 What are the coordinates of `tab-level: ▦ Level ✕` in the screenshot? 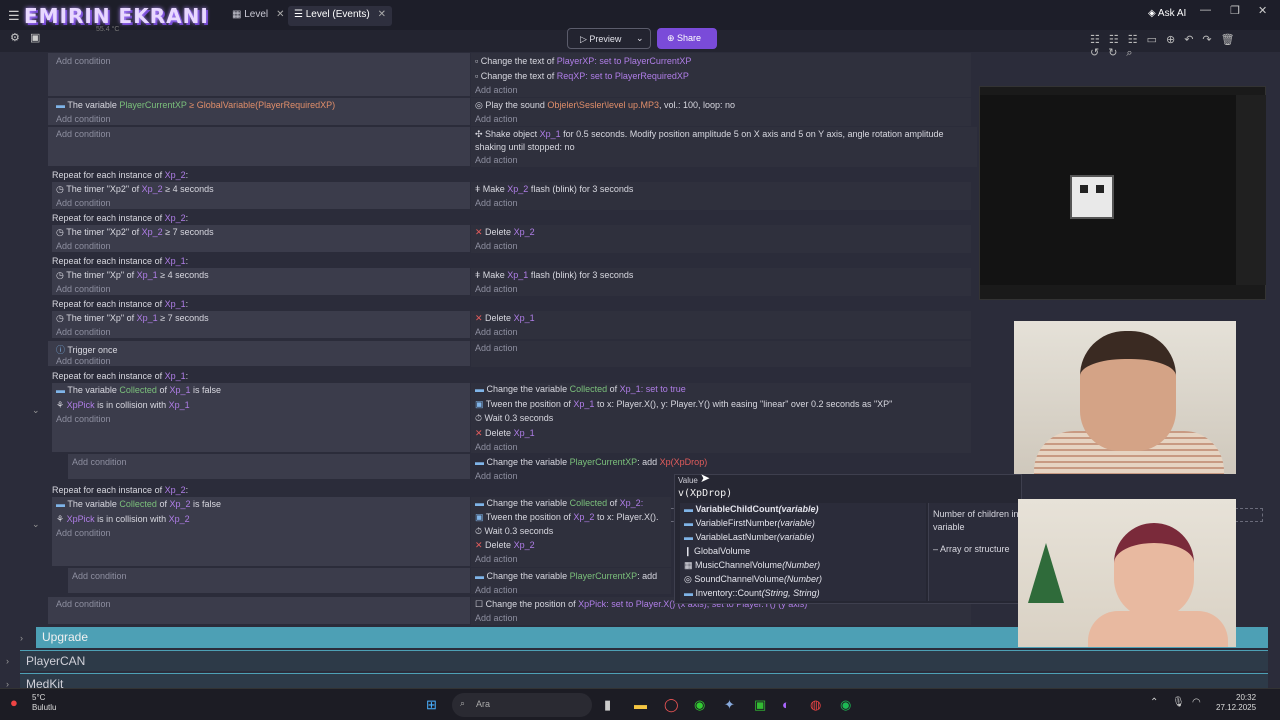 It's located at (258, 16).